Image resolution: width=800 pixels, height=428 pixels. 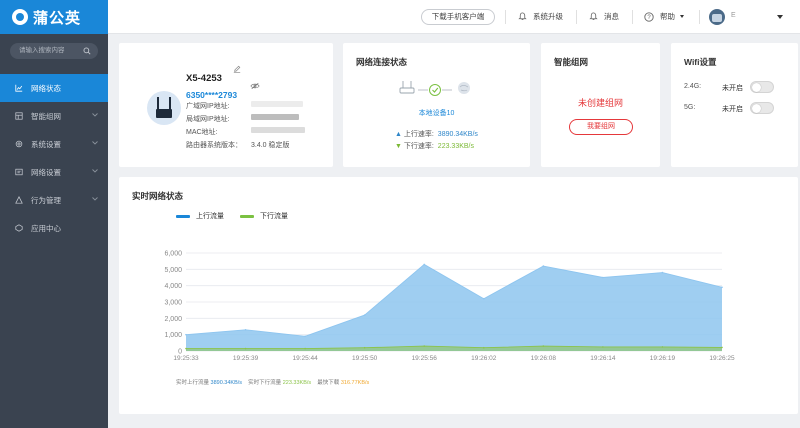 What do you see at coordinates (355, 383) in the screenshot?
I see `footer-max-value: 316.77KB/s` at bounding box center [355, 383].